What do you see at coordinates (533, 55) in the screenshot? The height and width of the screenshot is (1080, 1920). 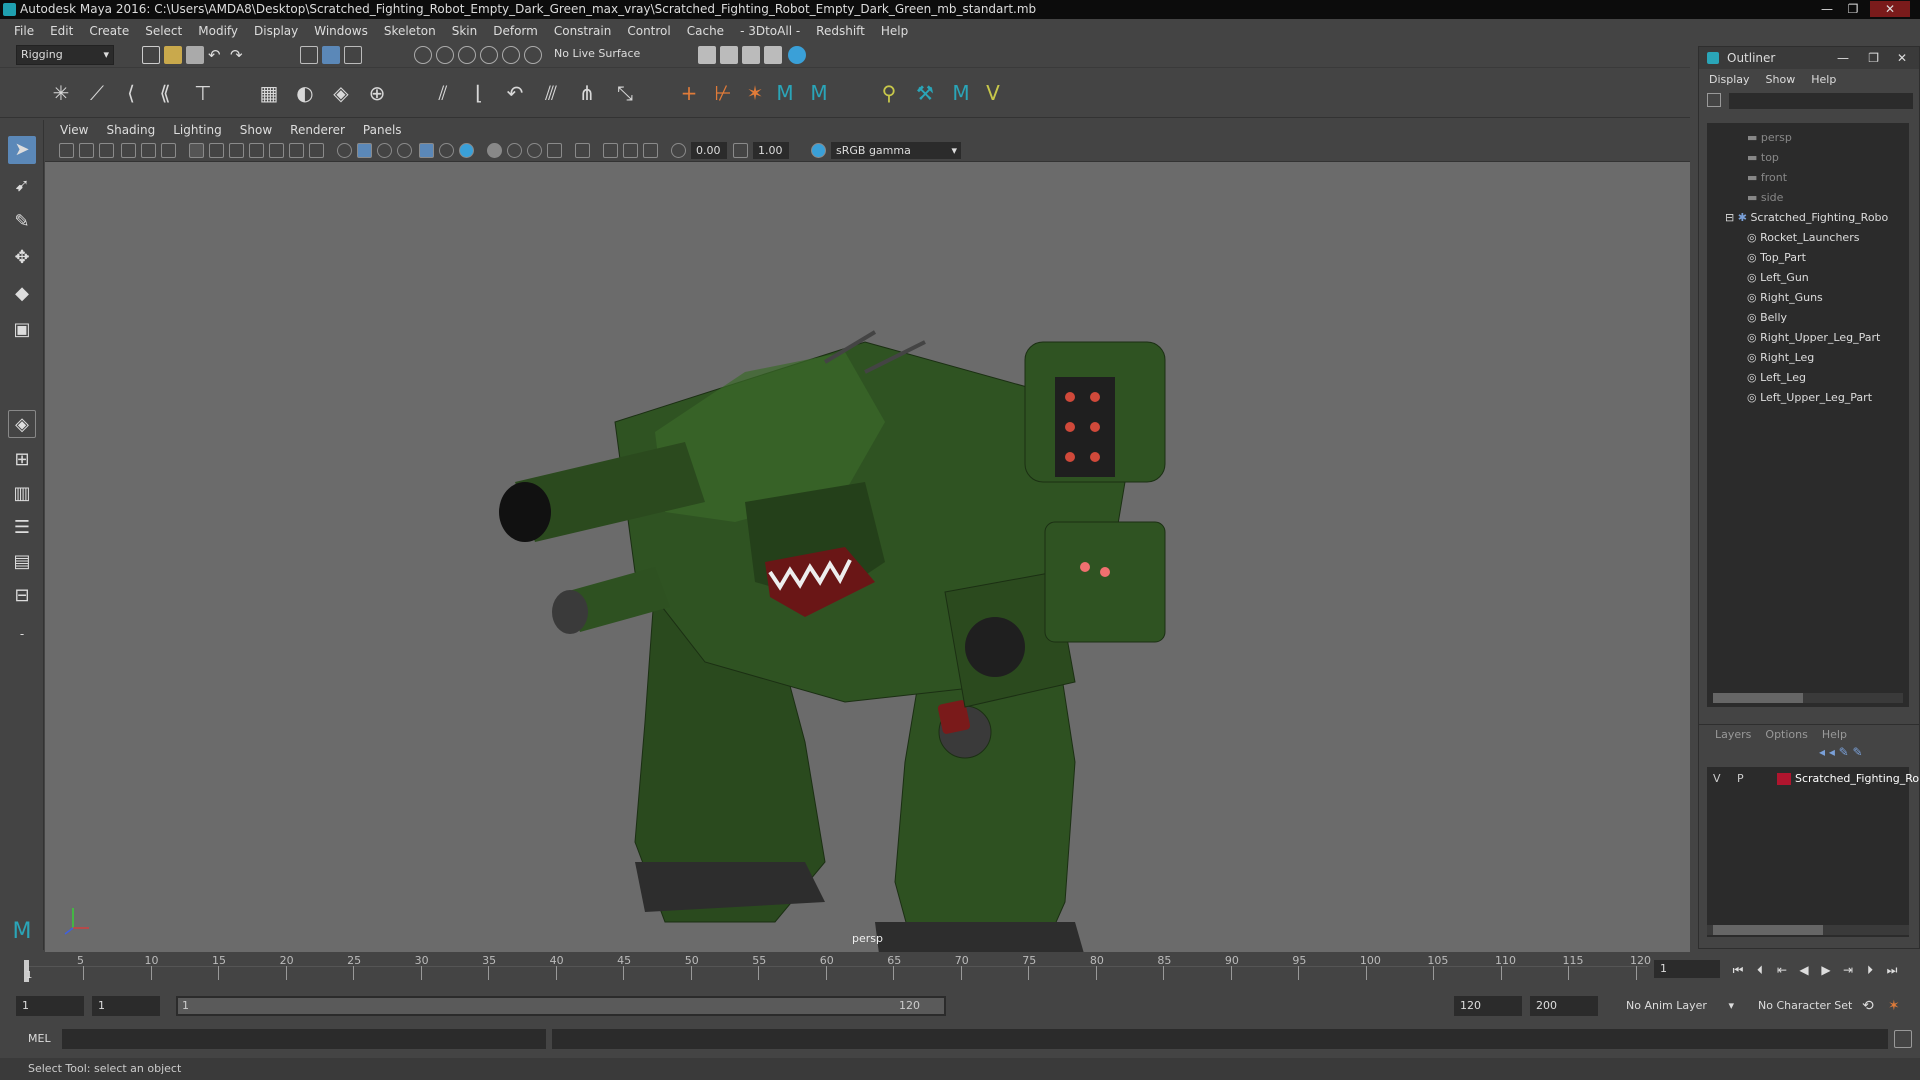 I see `snap-live-icon` at bounding box center [533, 55].